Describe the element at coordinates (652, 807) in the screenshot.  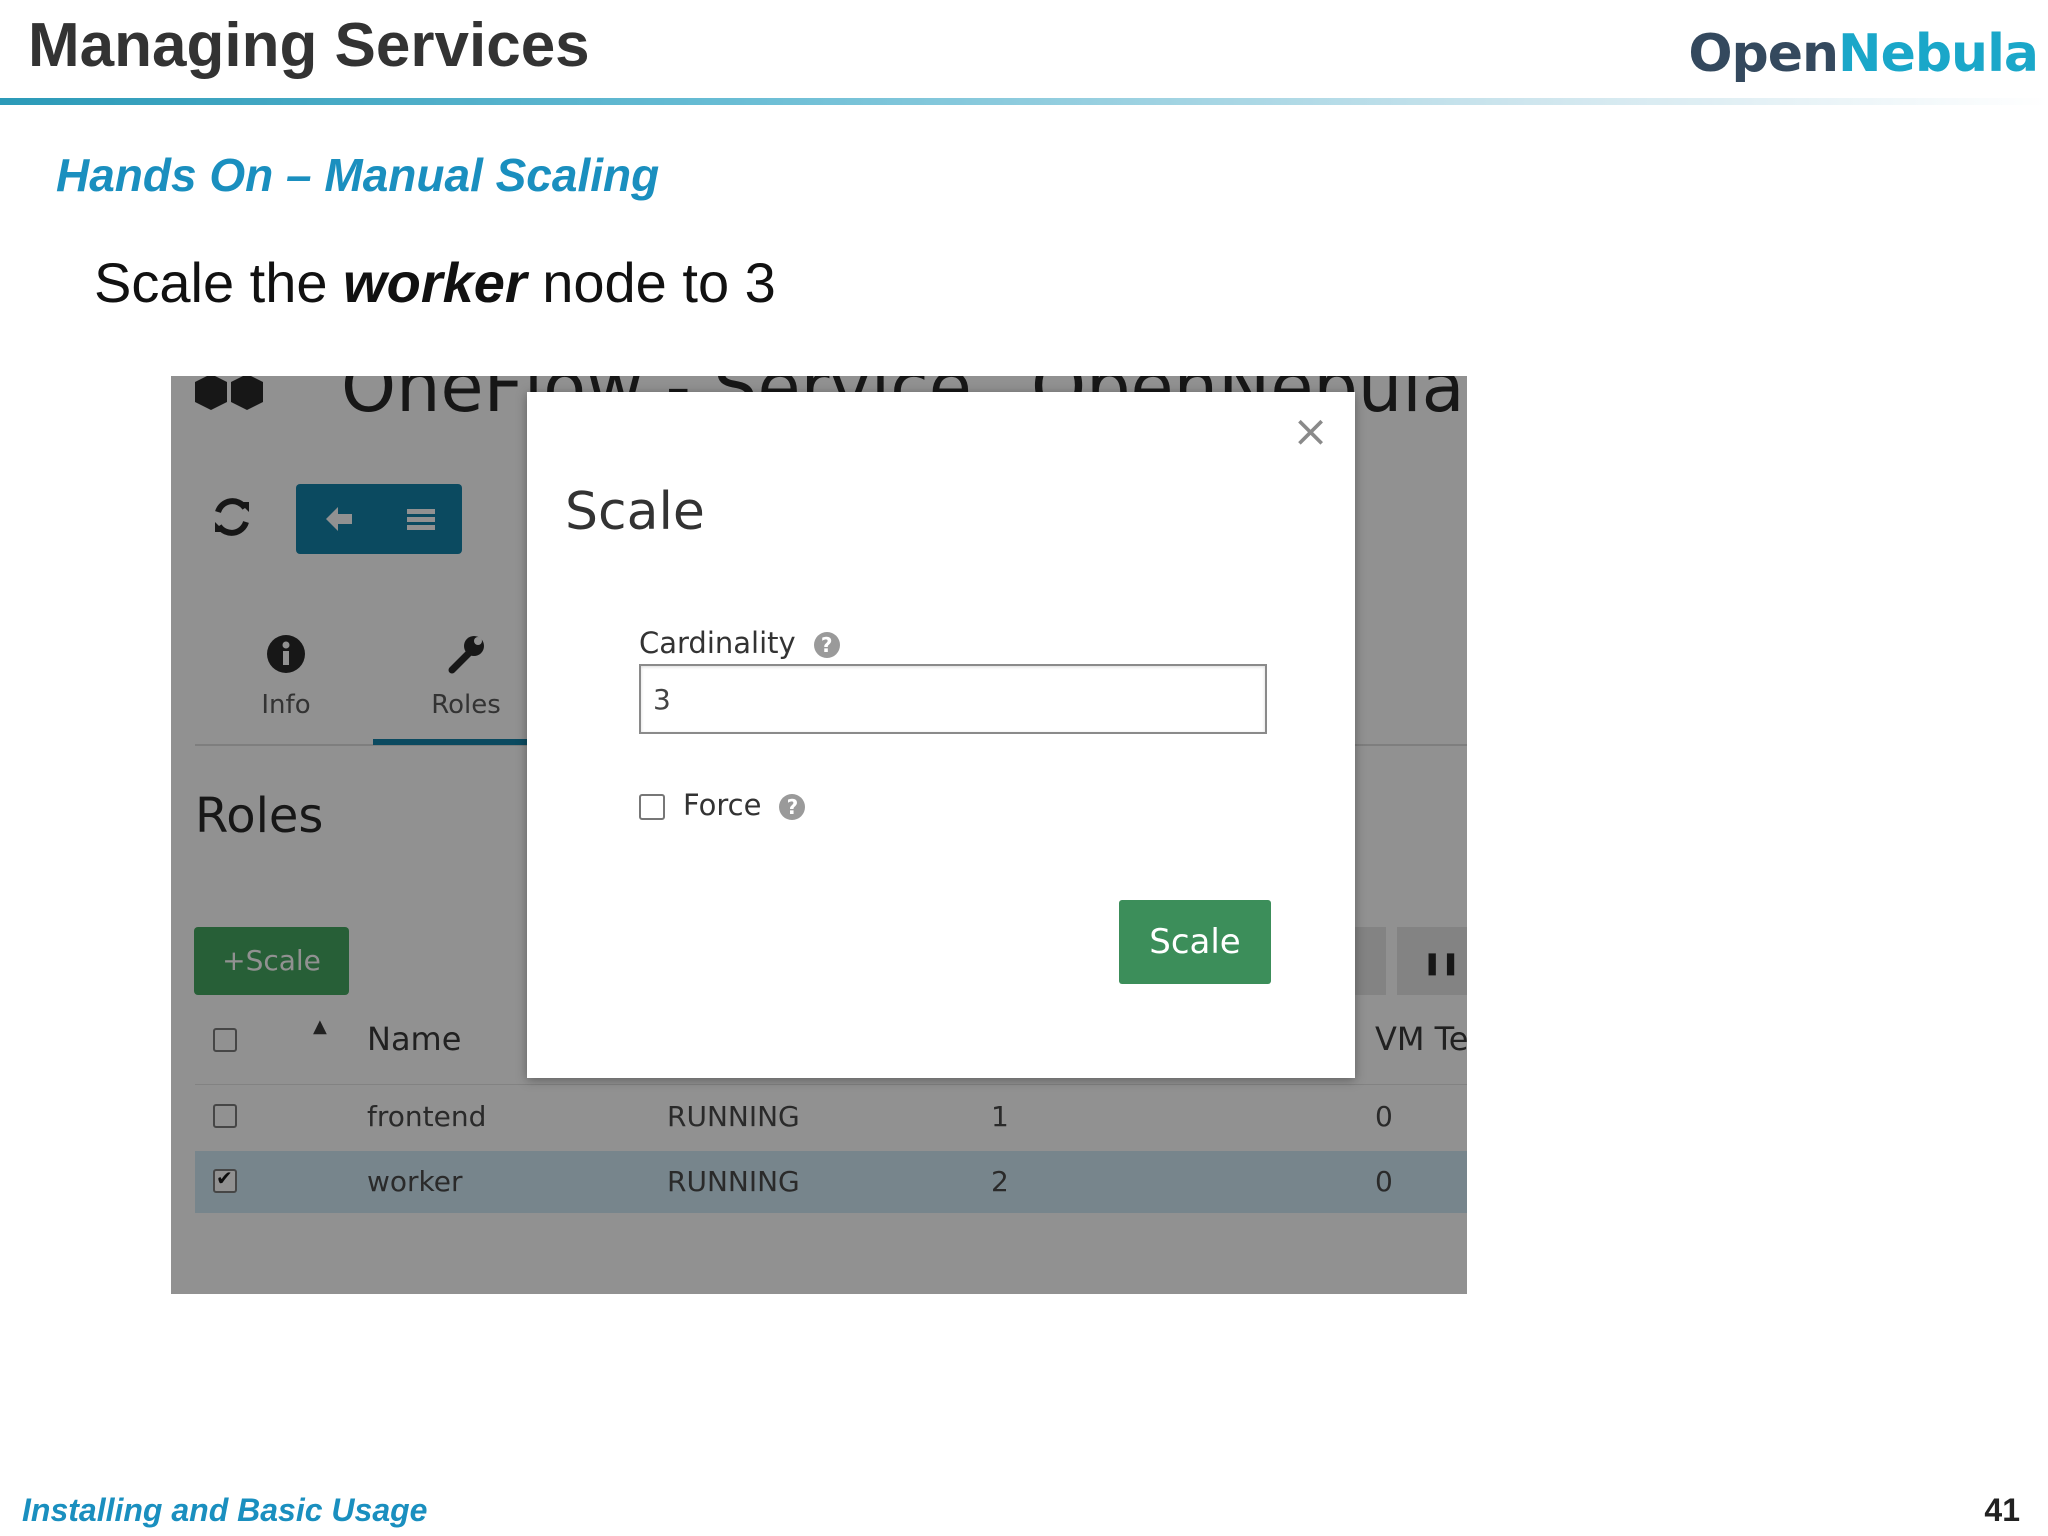
I see `force-checkbox` at that location.